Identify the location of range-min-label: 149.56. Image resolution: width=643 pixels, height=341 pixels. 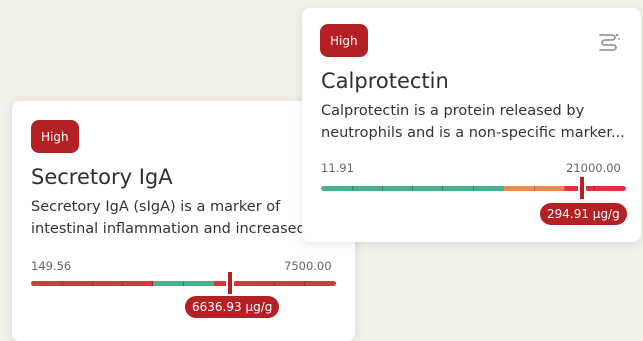
(51, 266).